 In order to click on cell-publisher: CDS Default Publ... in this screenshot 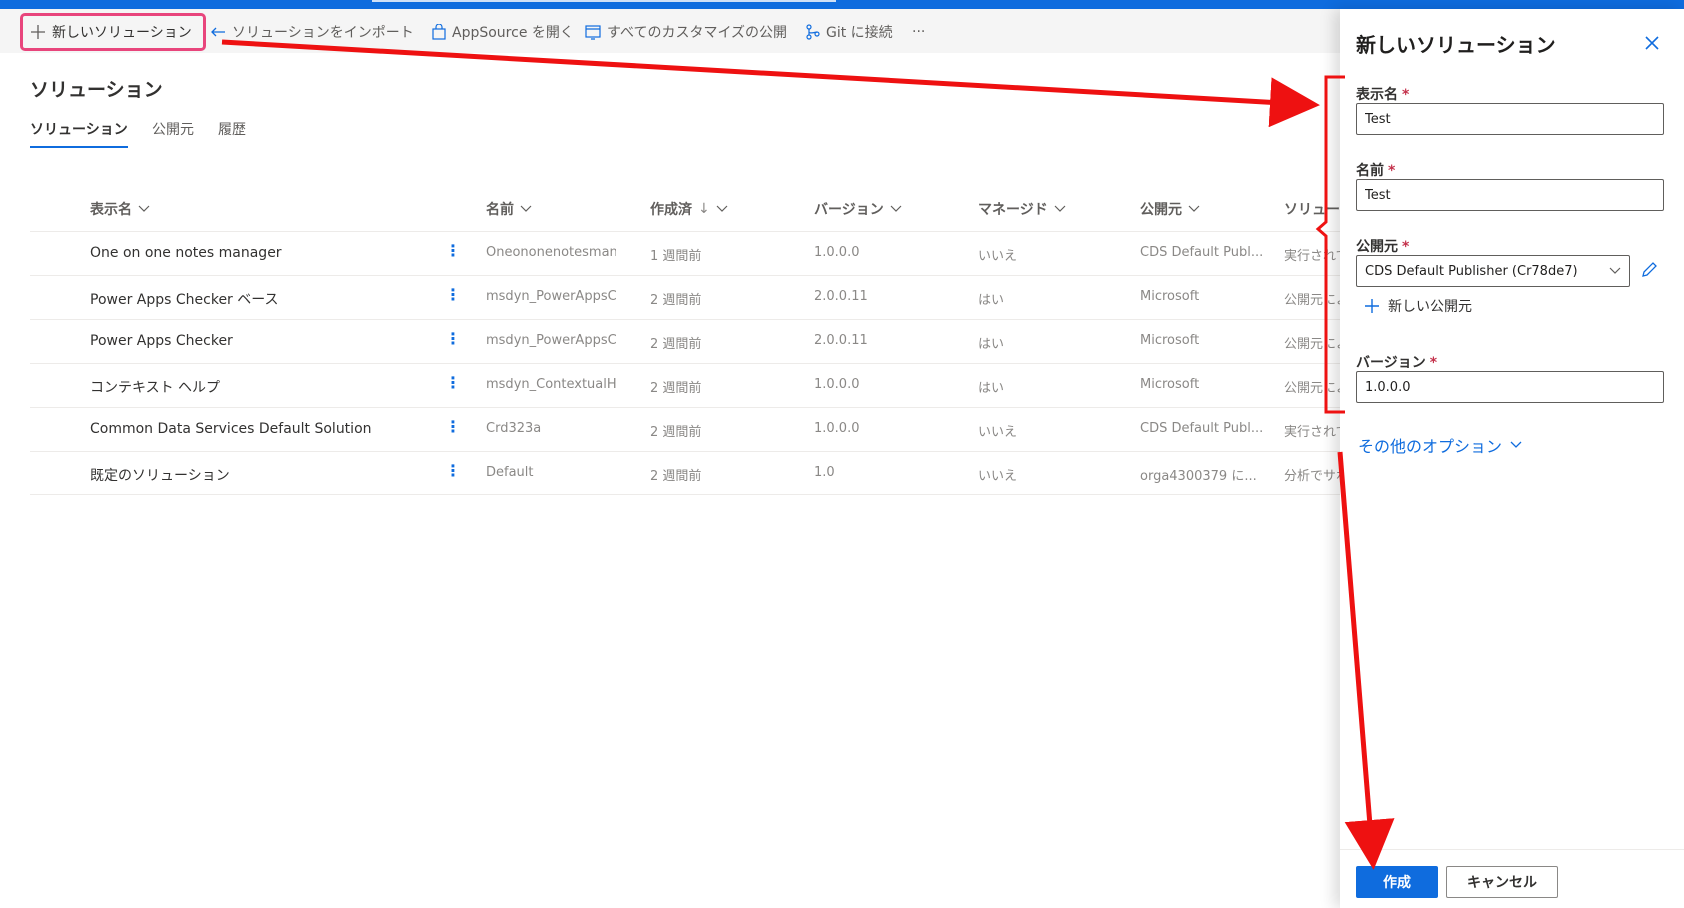, I will do `click(1202, 428)`.